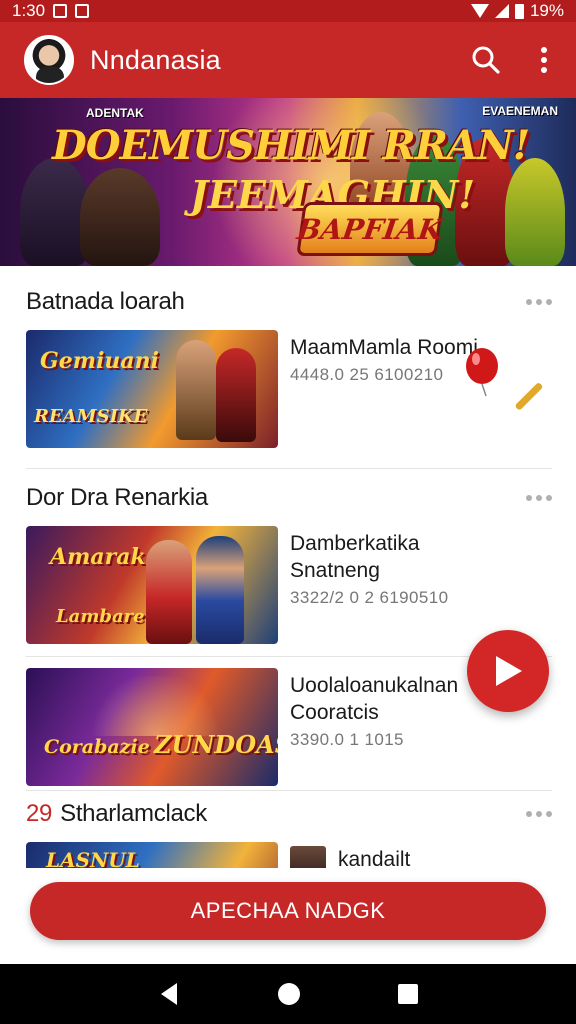 The image size is (576, 1024). Describe the element at coordinates (107, 616) in the screenshot. I see `thumb-subtitle: Lambaren` at that location.